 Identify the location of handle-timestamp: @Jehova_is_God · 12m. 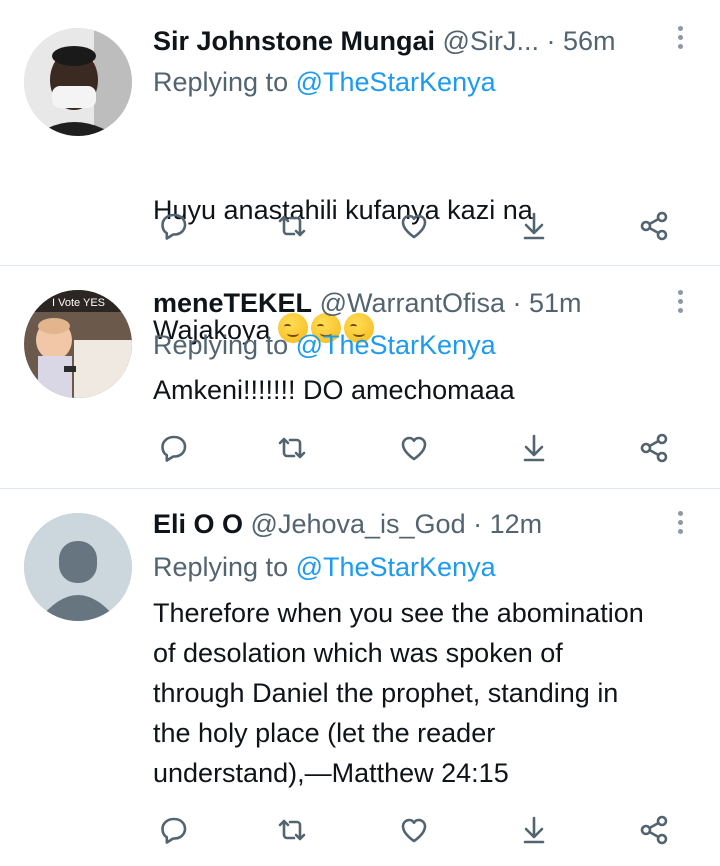
(397, 524).